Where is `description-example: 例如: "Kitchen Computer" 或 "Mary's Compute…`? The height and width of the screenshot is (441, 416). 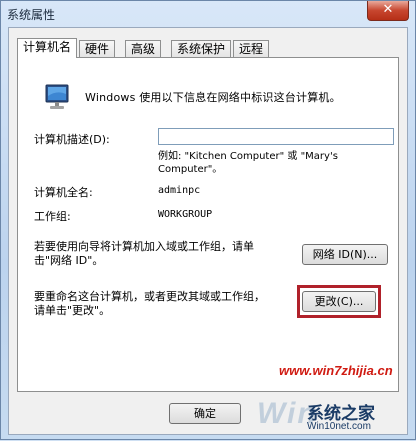
description-example: 例如: "Kitchen Computer" 或 "Mary's Compute… is located at coordinates (276, 163).